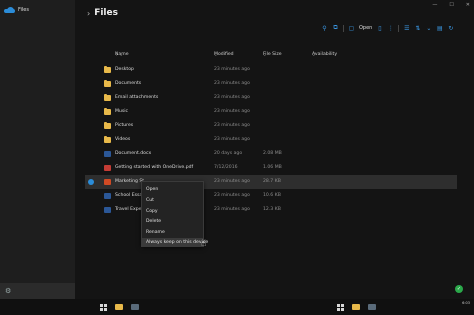  I want to click on maximize-button: ☐, so click(451, 5).